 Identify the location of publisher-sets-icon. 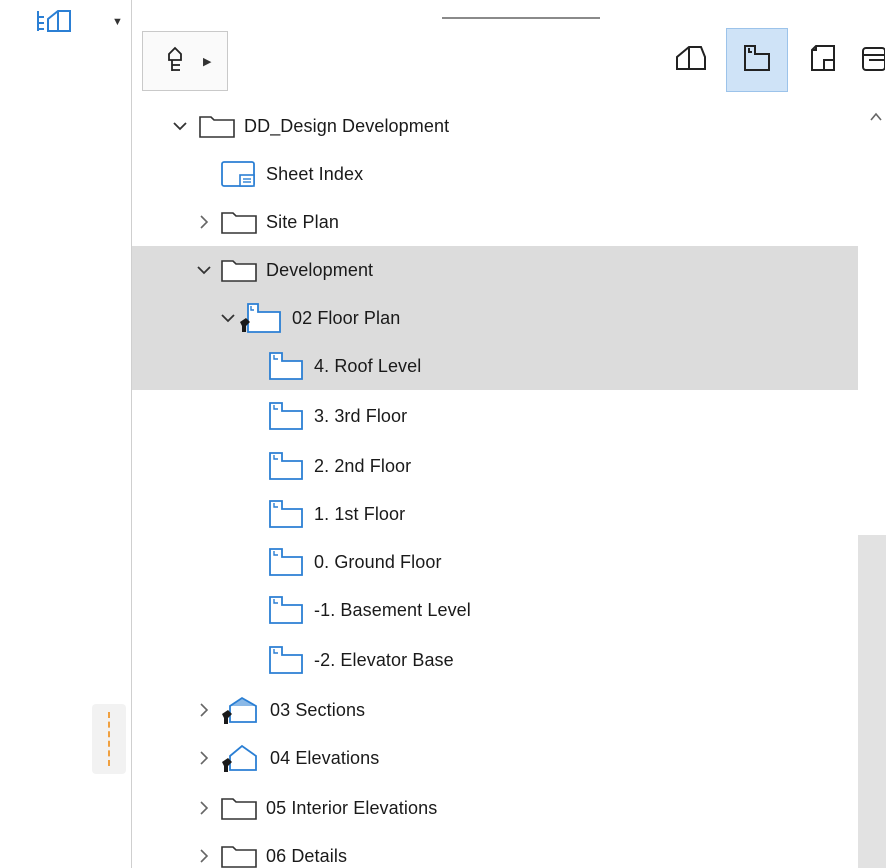
(872, 60).